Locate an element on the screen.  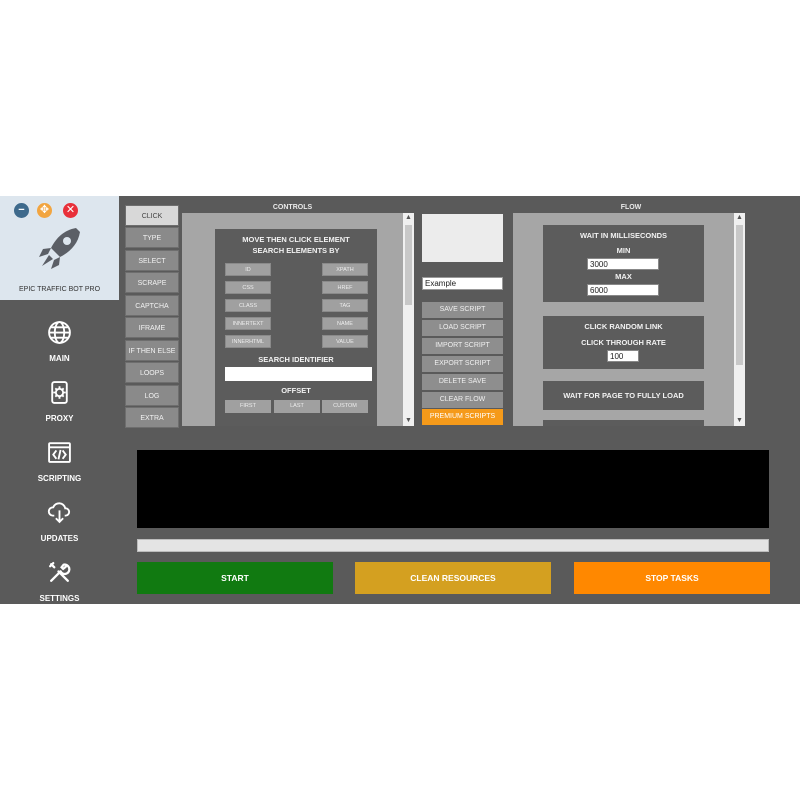
tab-type: TYPE is located at coordinates (152, 237).